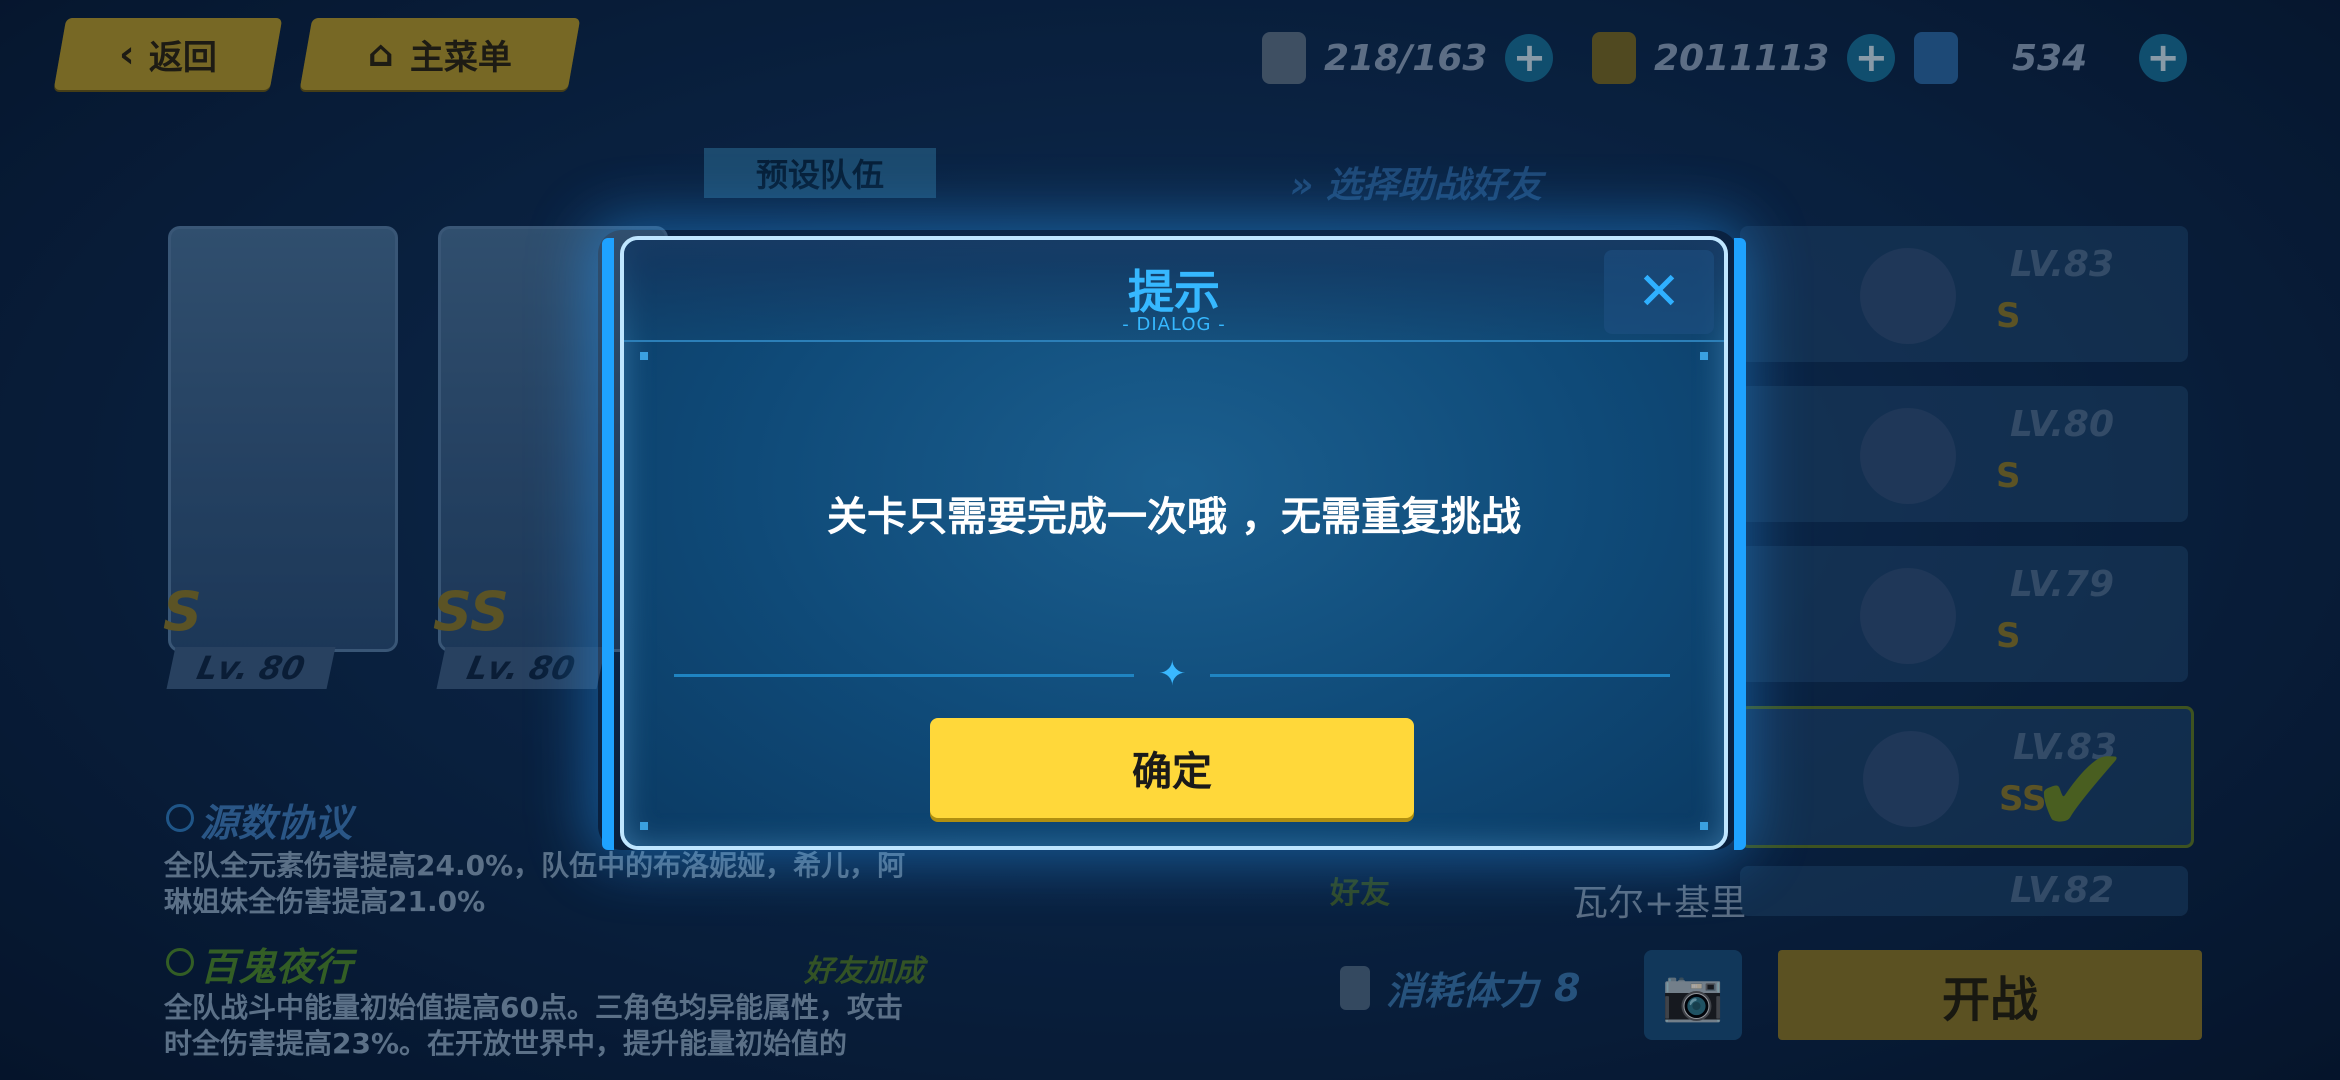 The width and height of the screenshot is (2340, 1080). Describe the element at coordinates (1174, 324) in the screenshot. I see `dialog-subtitle: - DIALOG -` at that location.